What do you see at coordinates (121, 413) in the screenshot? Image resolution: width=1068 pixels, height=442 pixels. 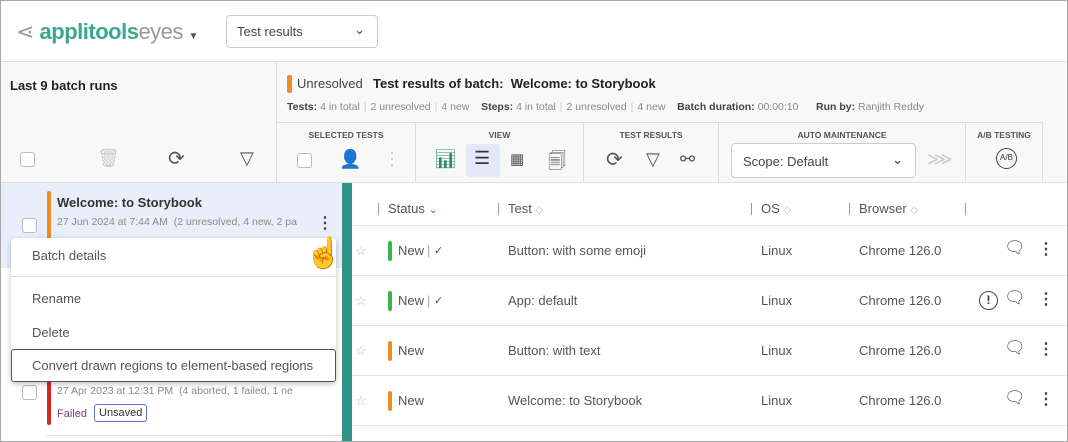 I see `unsaved-badge: Unsaved` at bounding box center [121, 413].